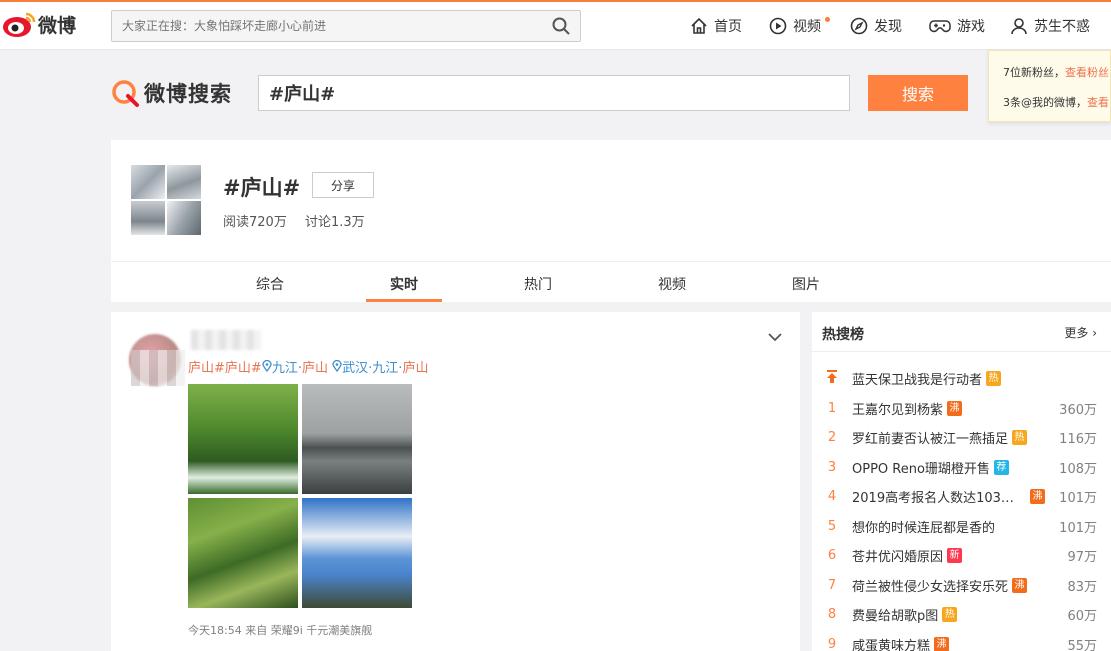 This screenshot has width=1111, height=651. I want to click on chevron-right-icon: ›, so click(1094, 333).